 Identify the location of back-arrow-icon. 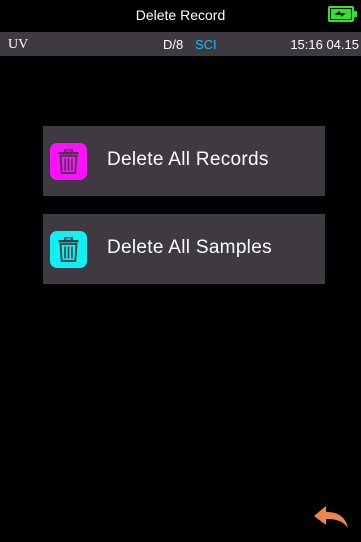
(331, 517).